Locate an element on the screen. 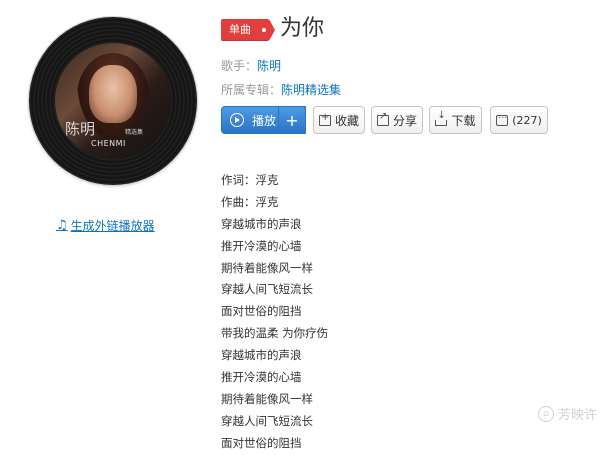 The height and width of the screenshot is (455, 607). cover-face is located at coordinates (113, 94).